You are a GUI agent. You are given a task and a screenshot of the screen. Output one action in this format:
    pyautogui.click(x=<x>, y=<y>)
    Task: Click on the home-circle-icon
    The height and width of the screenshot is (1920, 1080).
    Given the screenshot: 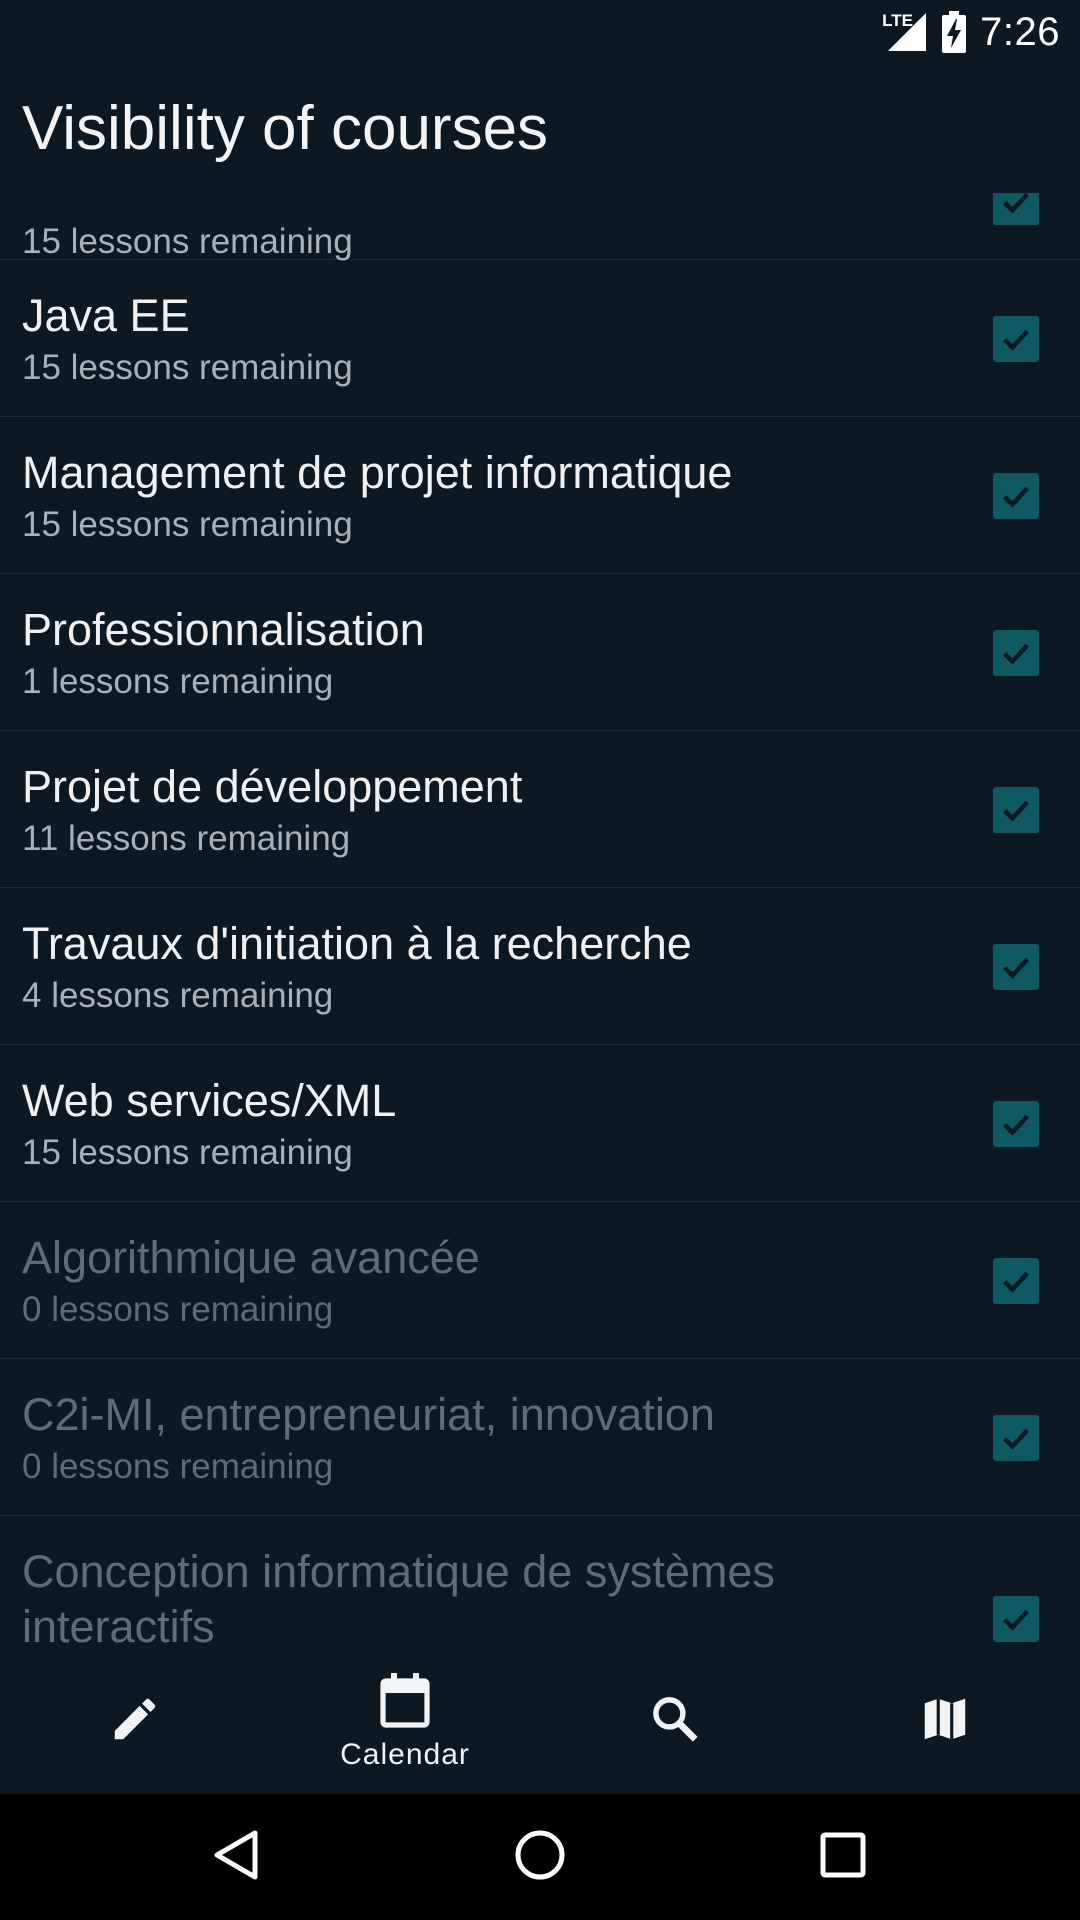 What is the action you would take?
    pyautogui.click(x=540, y=1857)
    